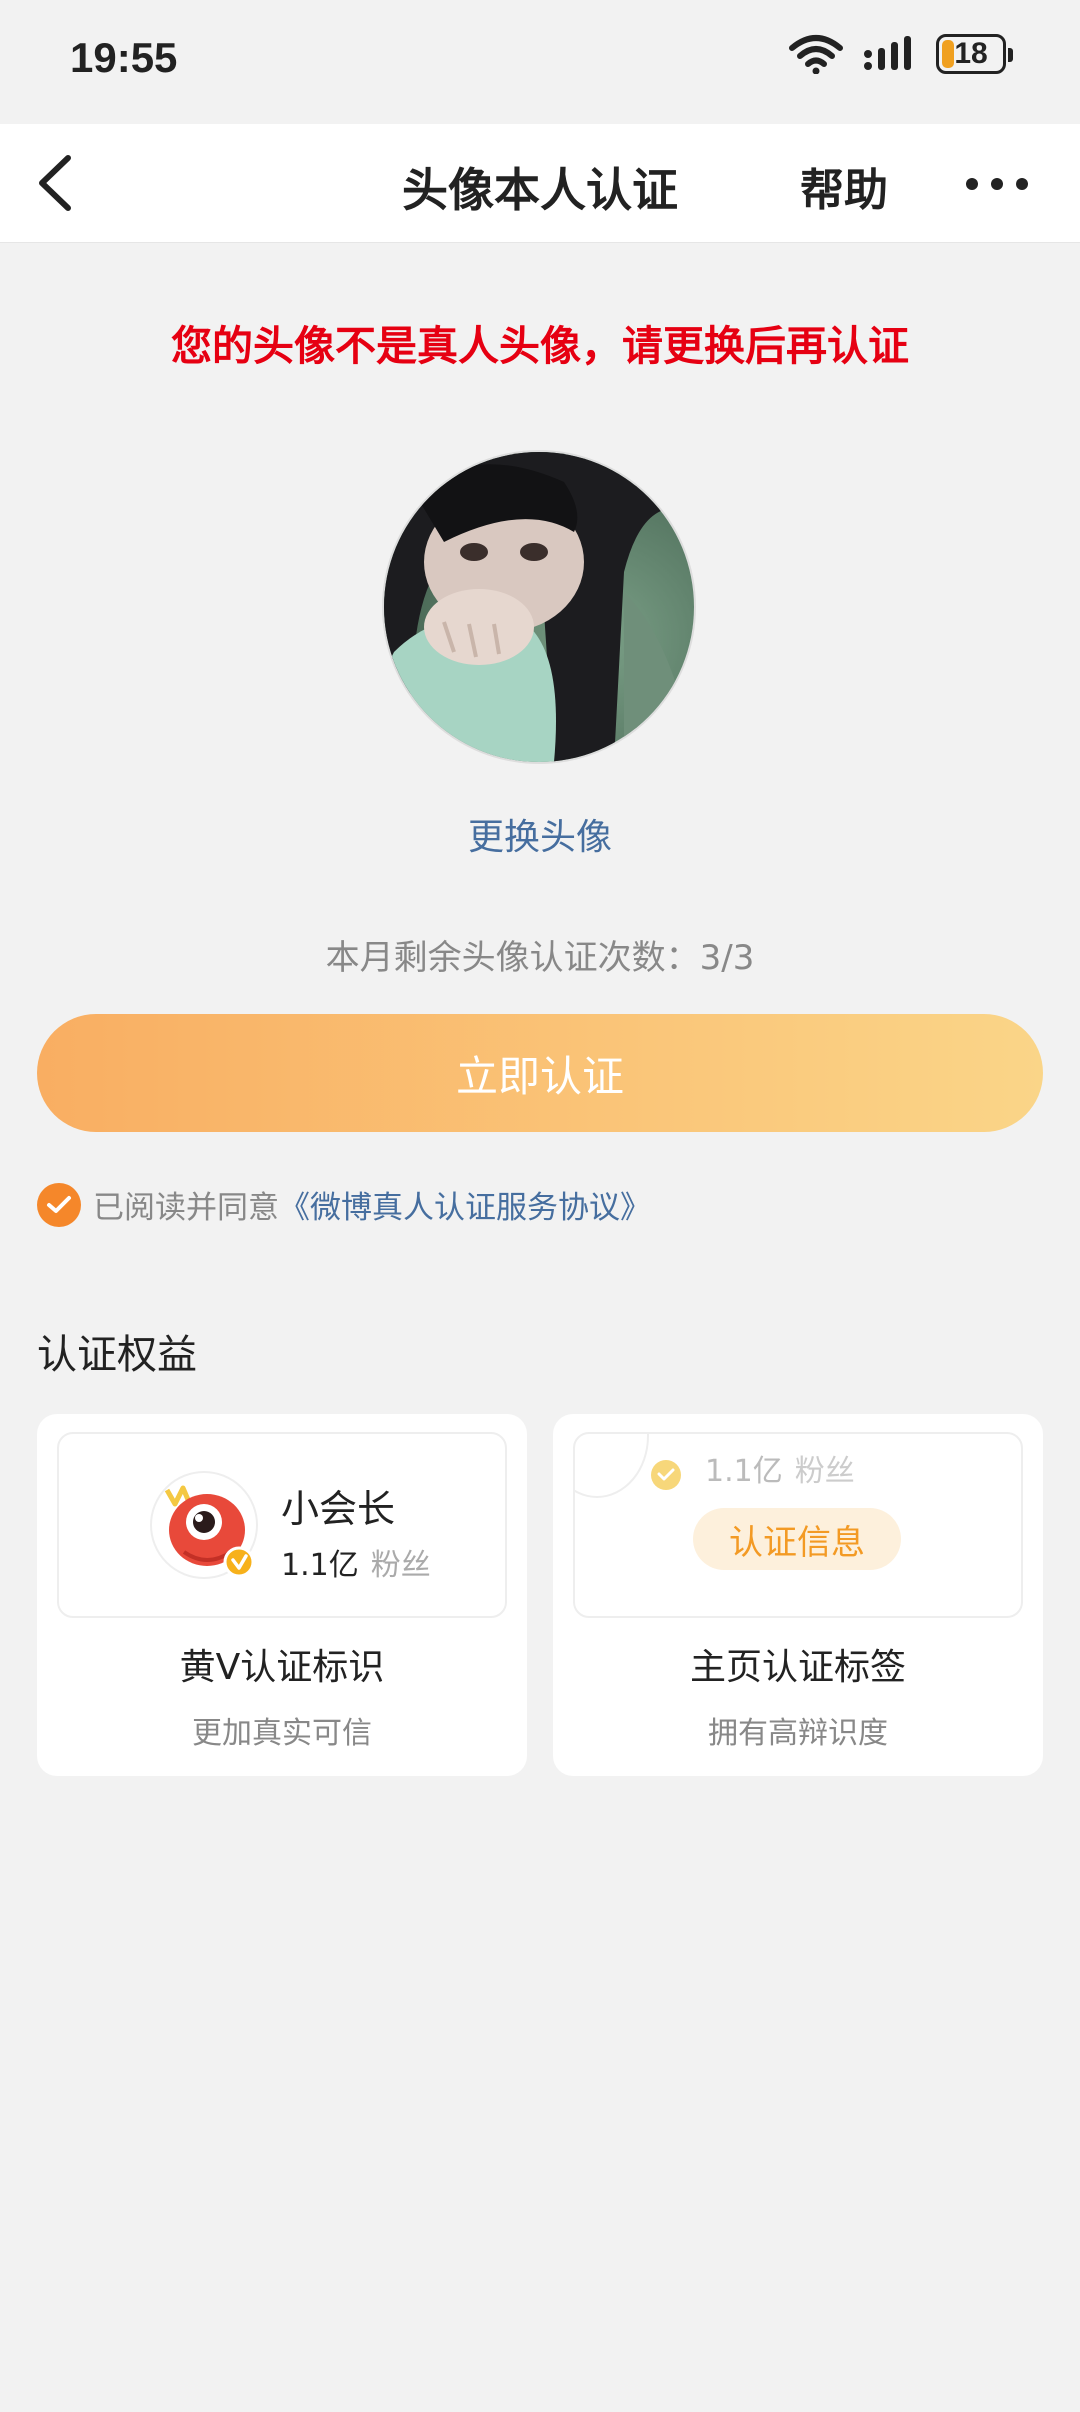 This screenshot has height=2412, width=1080. I want to click on benefit-preview: 1.1亿 粉丝 认证信息, so click(798, 1525).